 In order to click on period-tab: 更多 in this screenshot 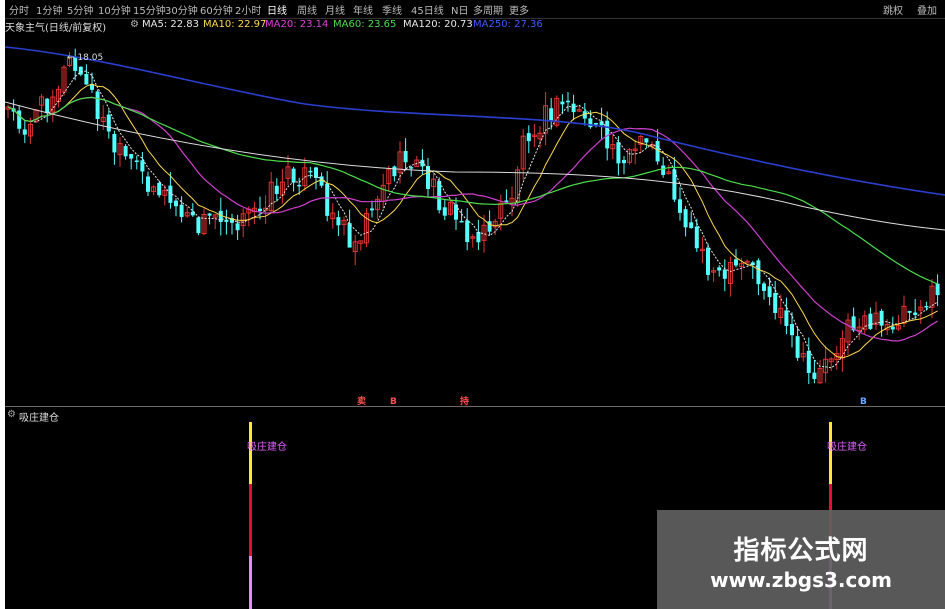, I will do `click(519, 9)`.